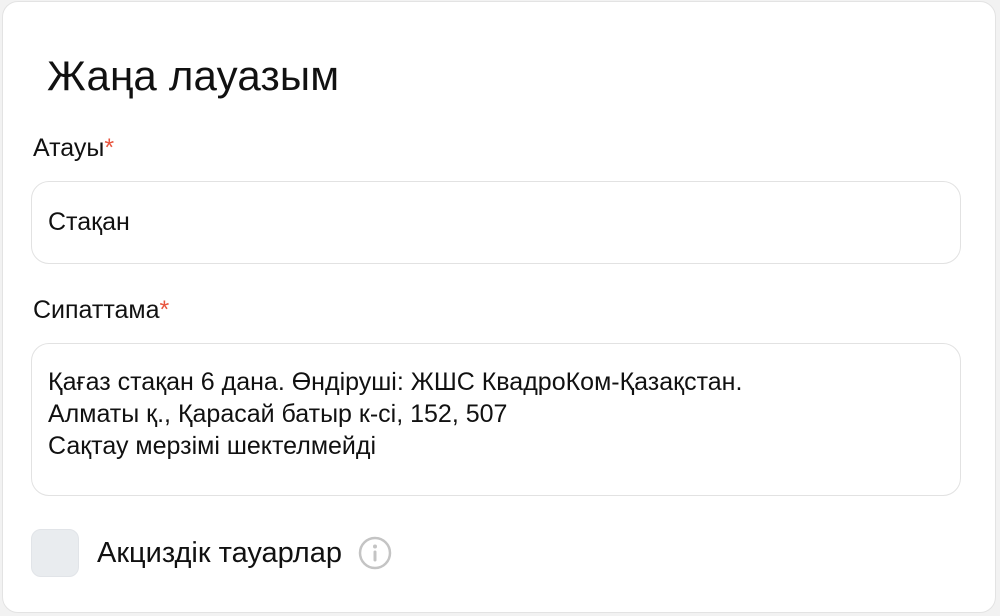 This screenshot has width=1000, height=616. Describe the element at coordinates (375, 553) in the screenshot. I see `info-icon` at that location.